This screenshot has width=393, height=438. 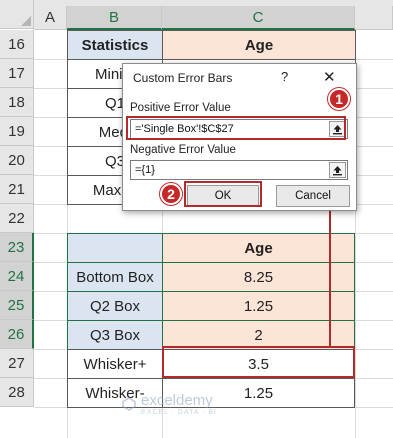 I want to click on collapse-dialog-button, so click(x=337, y=170).